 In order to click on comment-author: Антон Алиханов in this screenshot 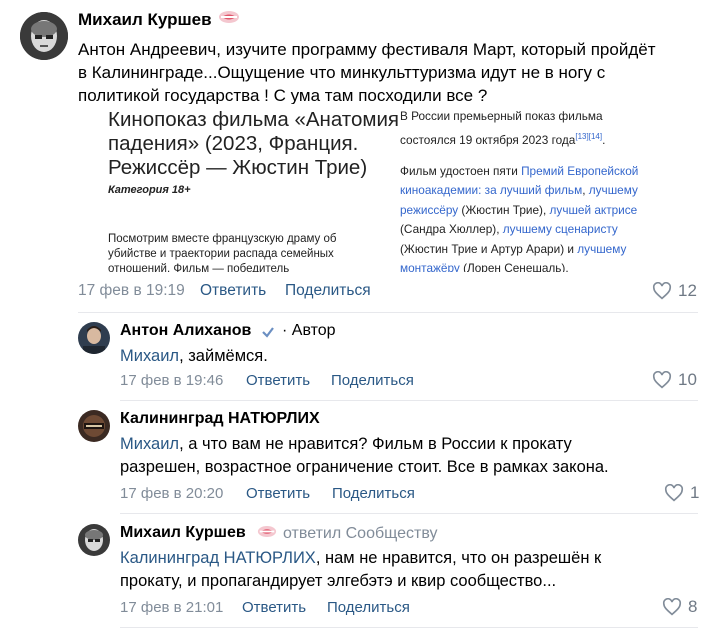, I will do `click(185, 331)`.